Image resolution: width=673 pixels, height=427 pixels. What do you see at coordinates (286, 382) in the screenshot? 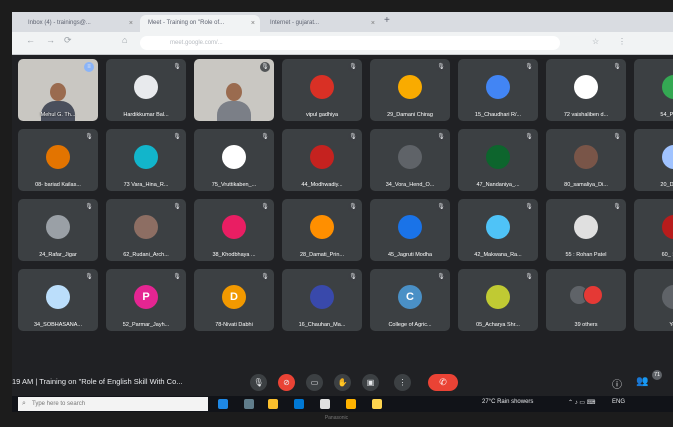
I see `camera-off-icon: ⊘` at bounding box center [286, 382].